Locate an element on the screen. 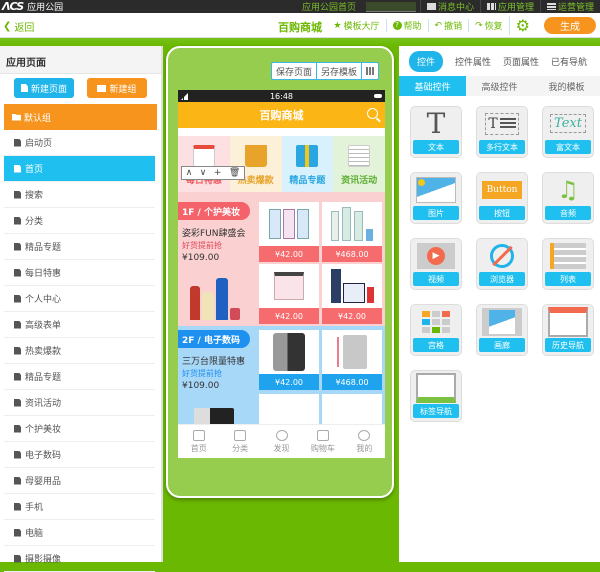 Image resolution: width=600 pixels, height=572 pixels. new-page-label: 新建页面 is located at coordinates (48, 89).